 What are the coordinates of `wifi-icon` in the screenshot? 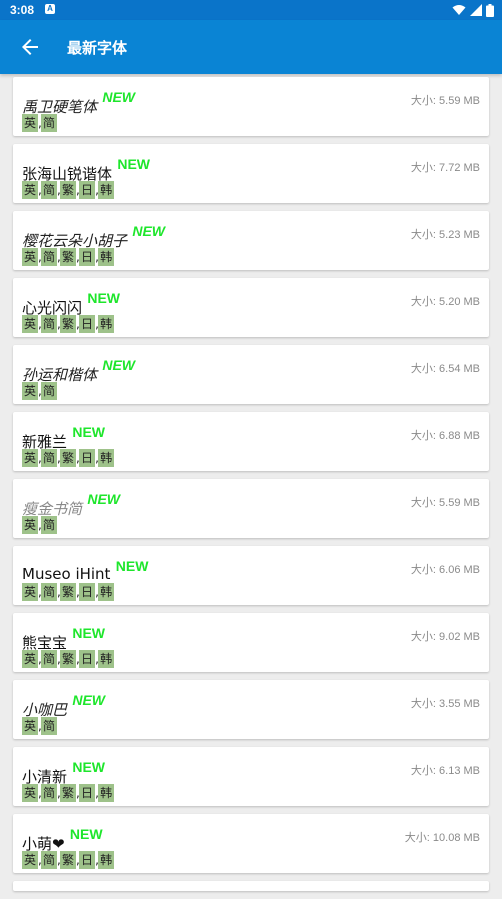 It's located at (459, 10).